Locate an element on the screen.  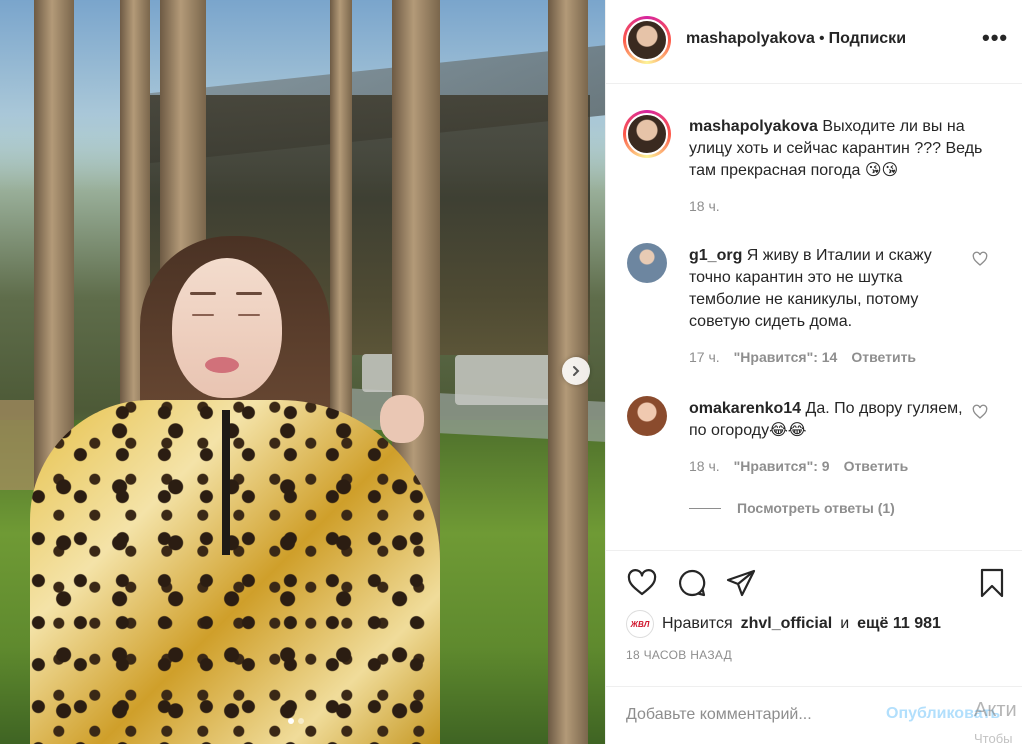
post-header: mashapolyakova • Подписки ••• is located at coordinates (814, 42).